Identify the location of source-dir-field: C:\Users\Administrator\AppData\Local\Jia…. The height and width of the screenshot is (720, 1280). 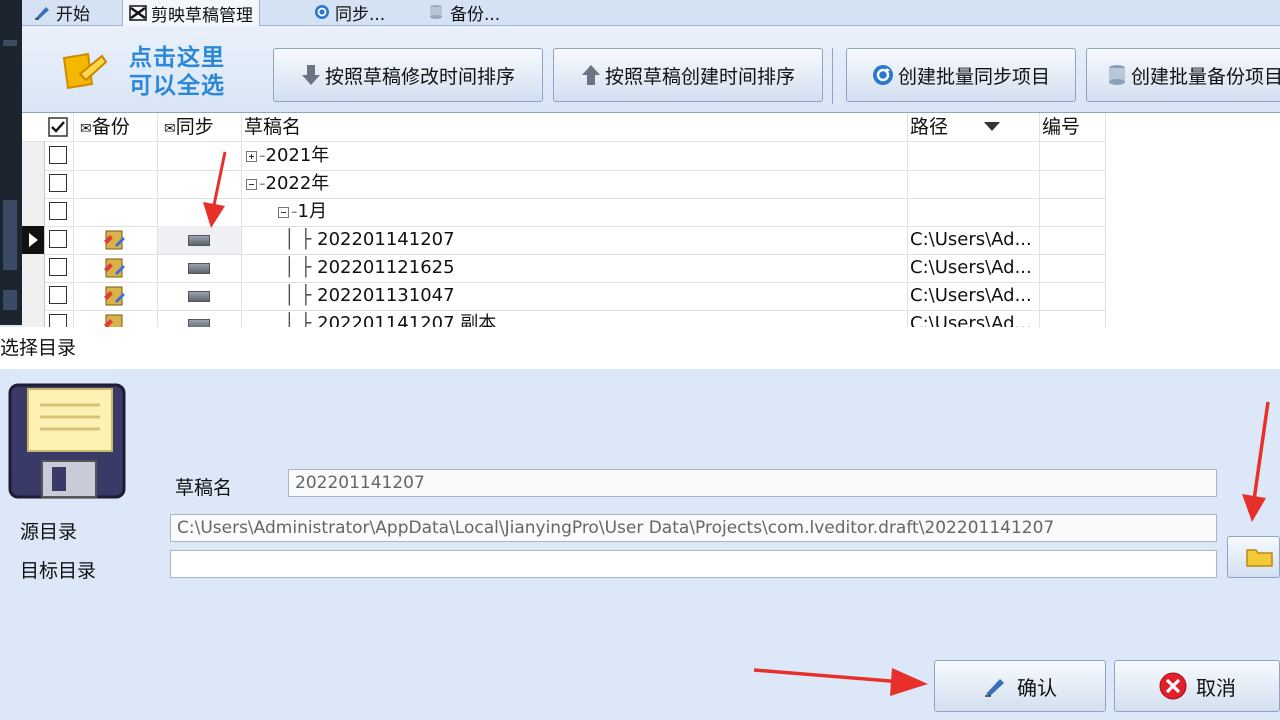
(693, 528).